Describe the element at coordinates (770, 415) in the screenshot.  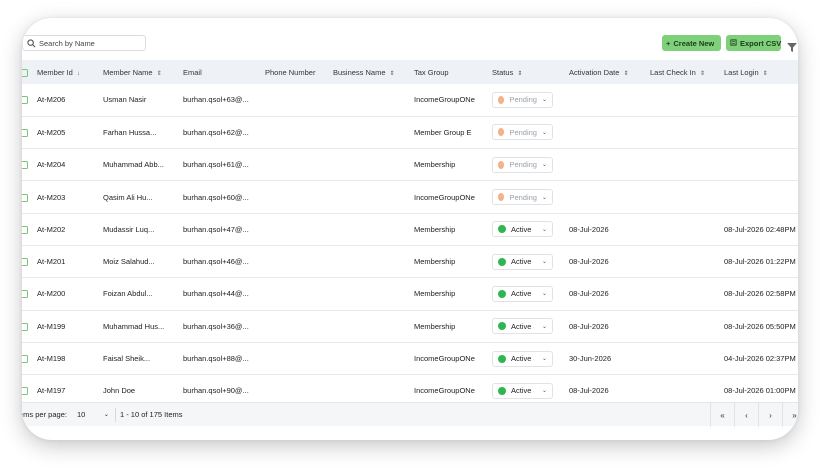
I see `next-page-icon: ›` at that location.